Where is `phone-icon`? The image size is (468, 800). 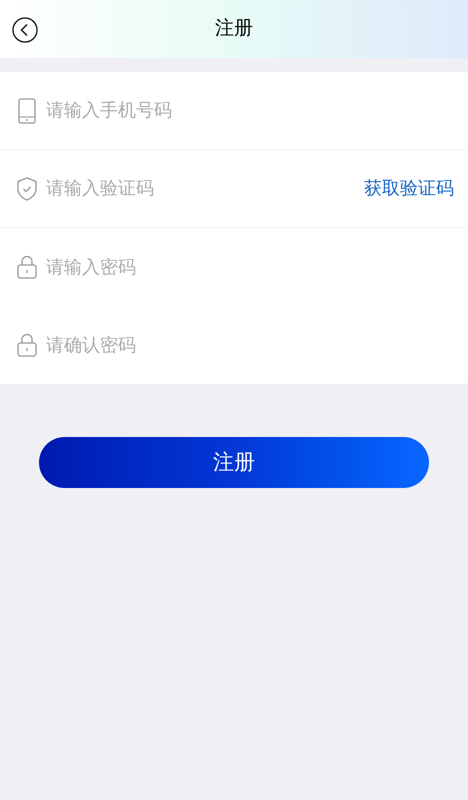
phone-icon is located at coordinates (27, 111).